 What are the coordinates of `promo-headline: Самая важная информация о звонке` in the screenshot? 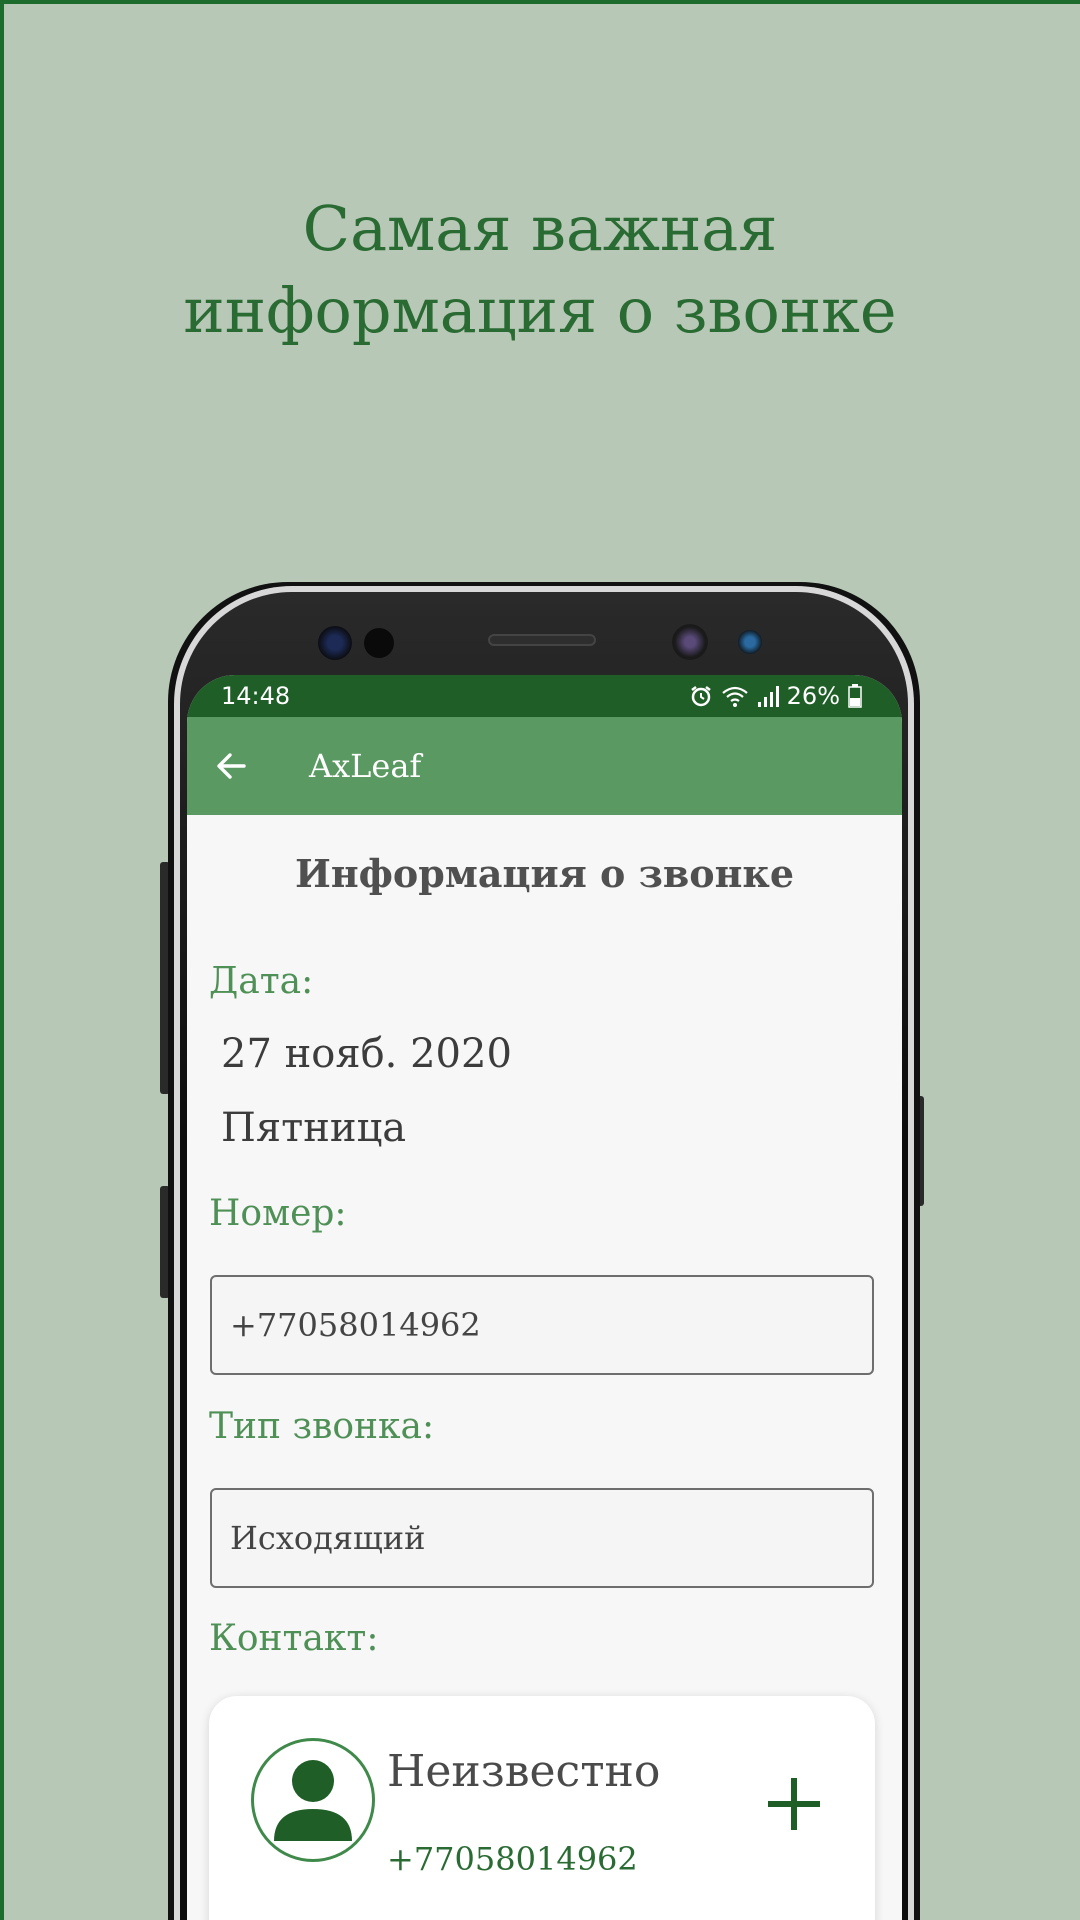 It's located at (540, 270).